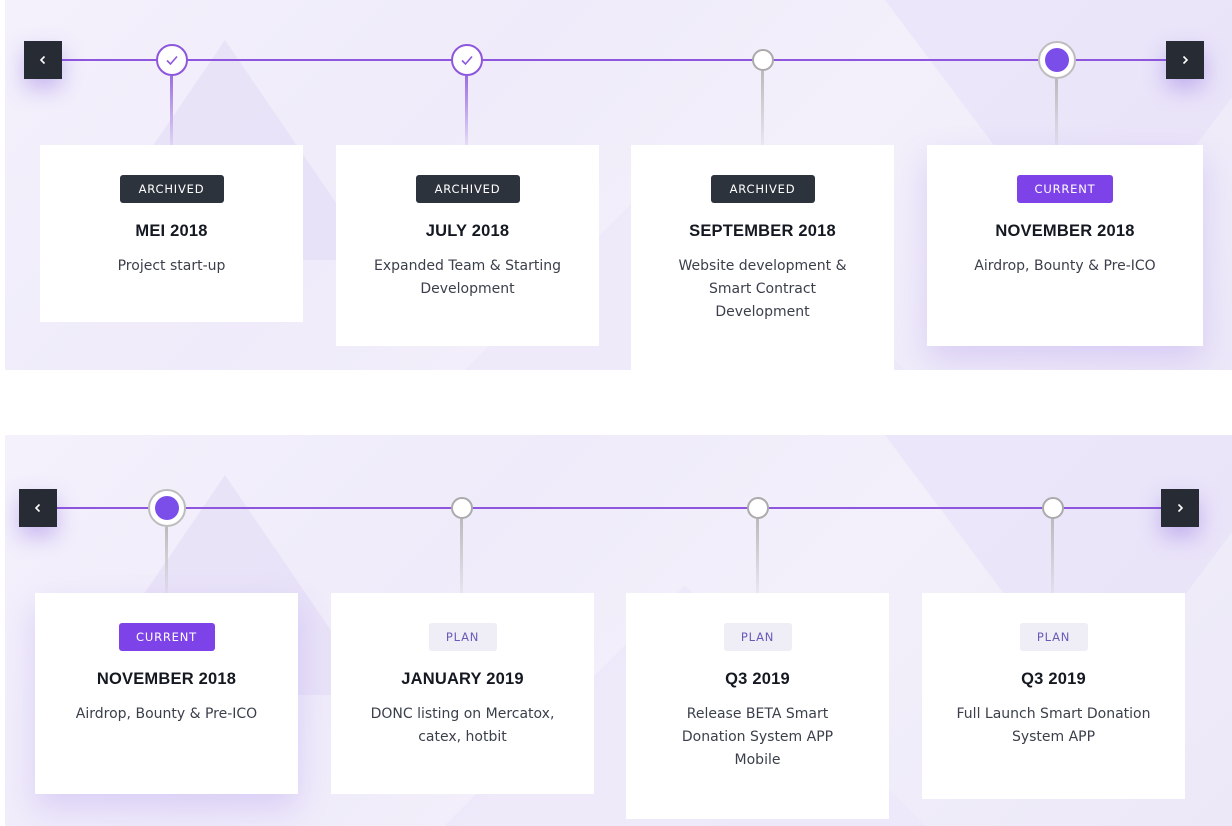 The height and width of the screenshot is (826, 1232). What do you see at coordinates (762, 231) in the screenshot?
I see `milestone-date: SEPTEMBER 2018` at bounding box center [762, 231].